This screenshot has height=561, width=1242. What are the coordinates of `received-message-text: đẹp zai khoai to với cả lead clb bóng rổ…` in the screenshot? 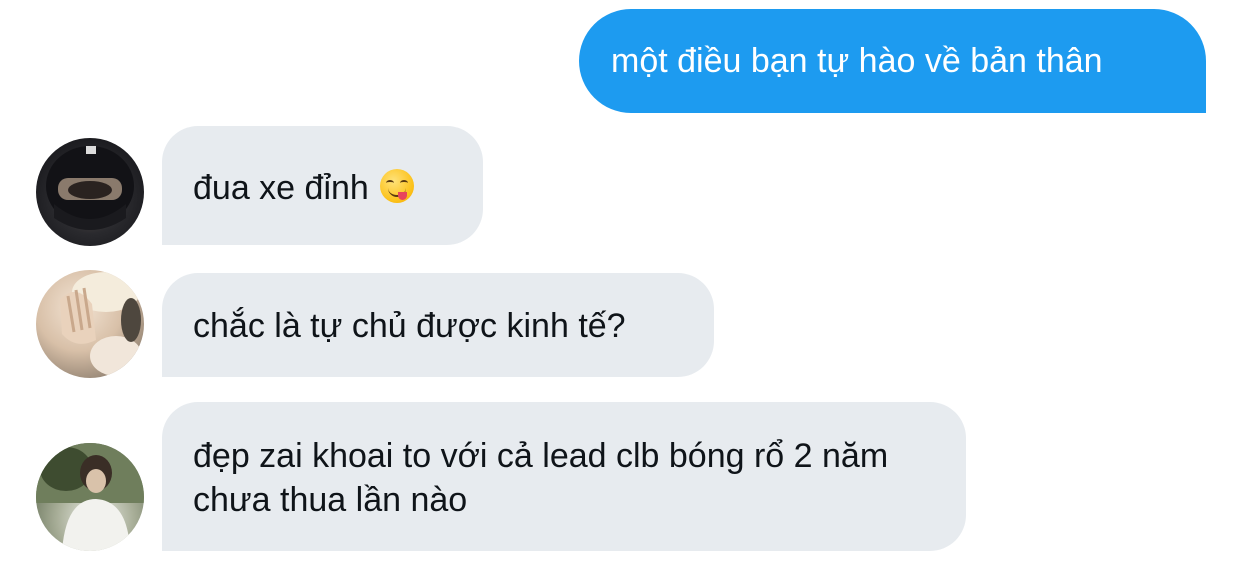 It's located at (541, 478).